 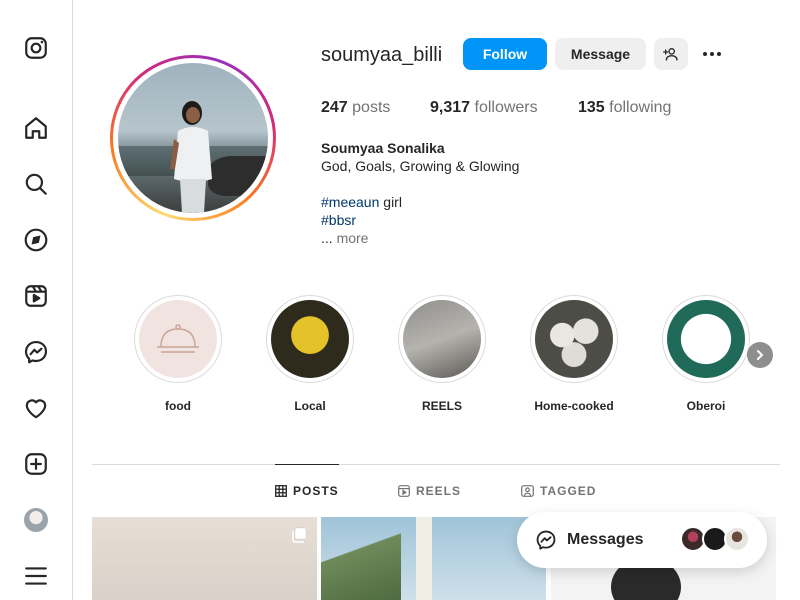 What do you see at coordinates (353, 238) in the screenshot?
I see `more-link: more` at bounding box center [353, 238].